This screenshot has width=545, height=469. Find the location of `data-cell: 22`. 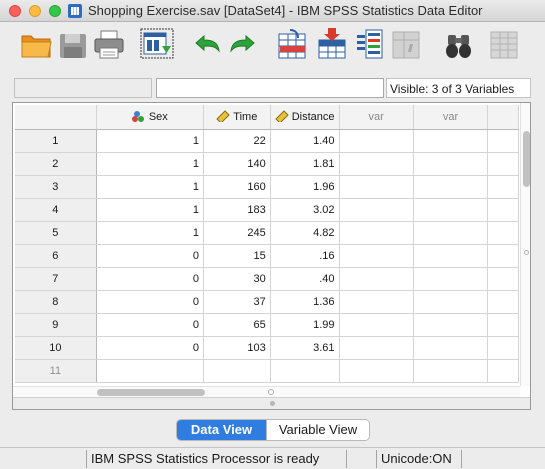

data-cell: 22 is located at coordinates (237, 141).